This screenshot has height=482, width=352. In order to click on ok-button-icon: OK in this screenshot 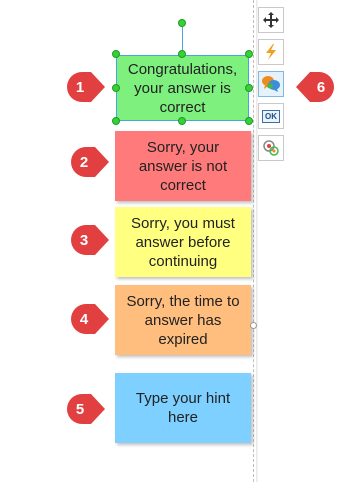, I will do `click(271, 116)`.